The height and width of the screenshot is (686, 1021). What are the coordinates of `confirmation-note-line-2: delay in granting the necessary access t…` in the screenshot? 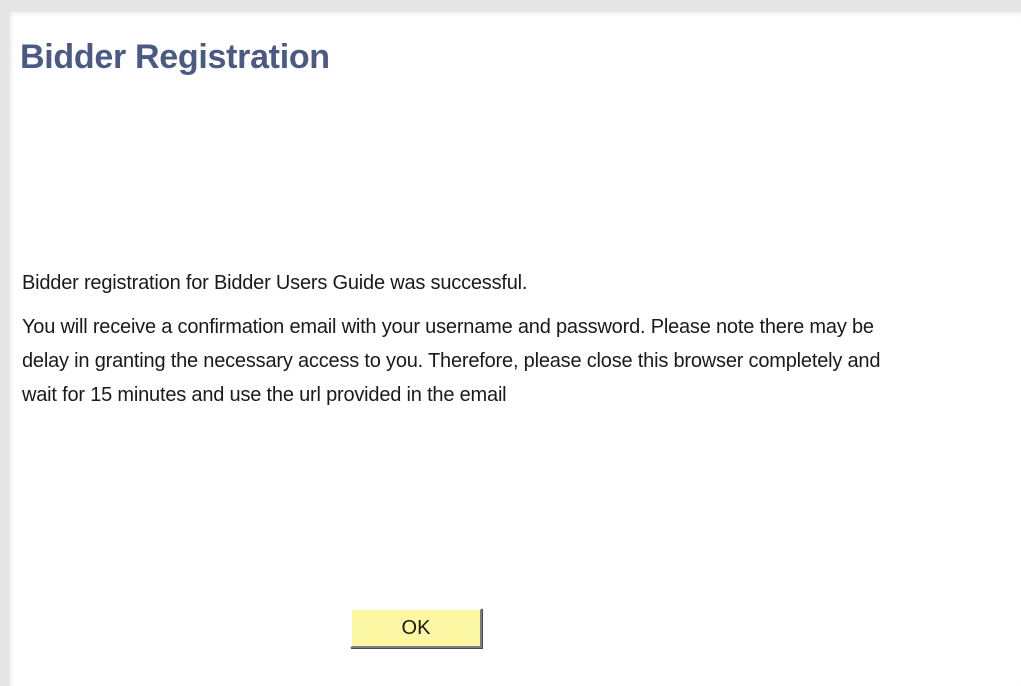 It's located at (451, 361).